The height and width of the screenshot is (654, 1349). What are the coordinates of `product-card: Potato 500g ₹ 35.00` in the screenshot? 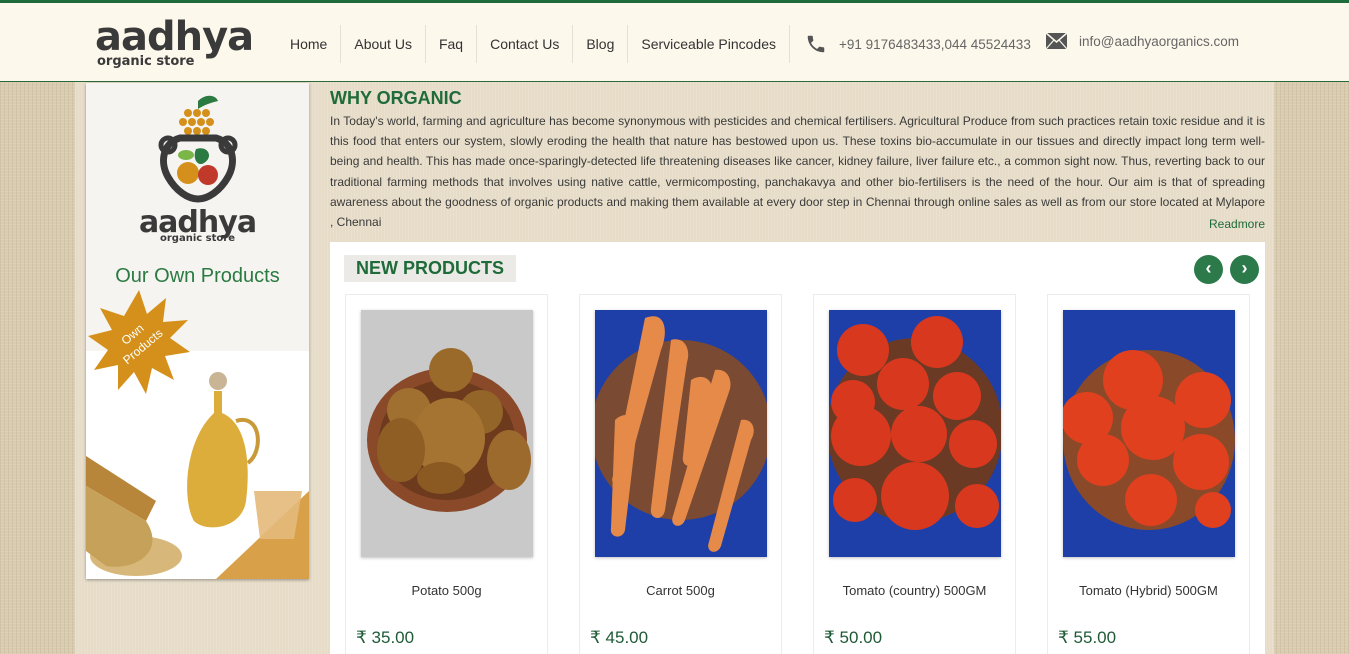 It's located at (446, 474).